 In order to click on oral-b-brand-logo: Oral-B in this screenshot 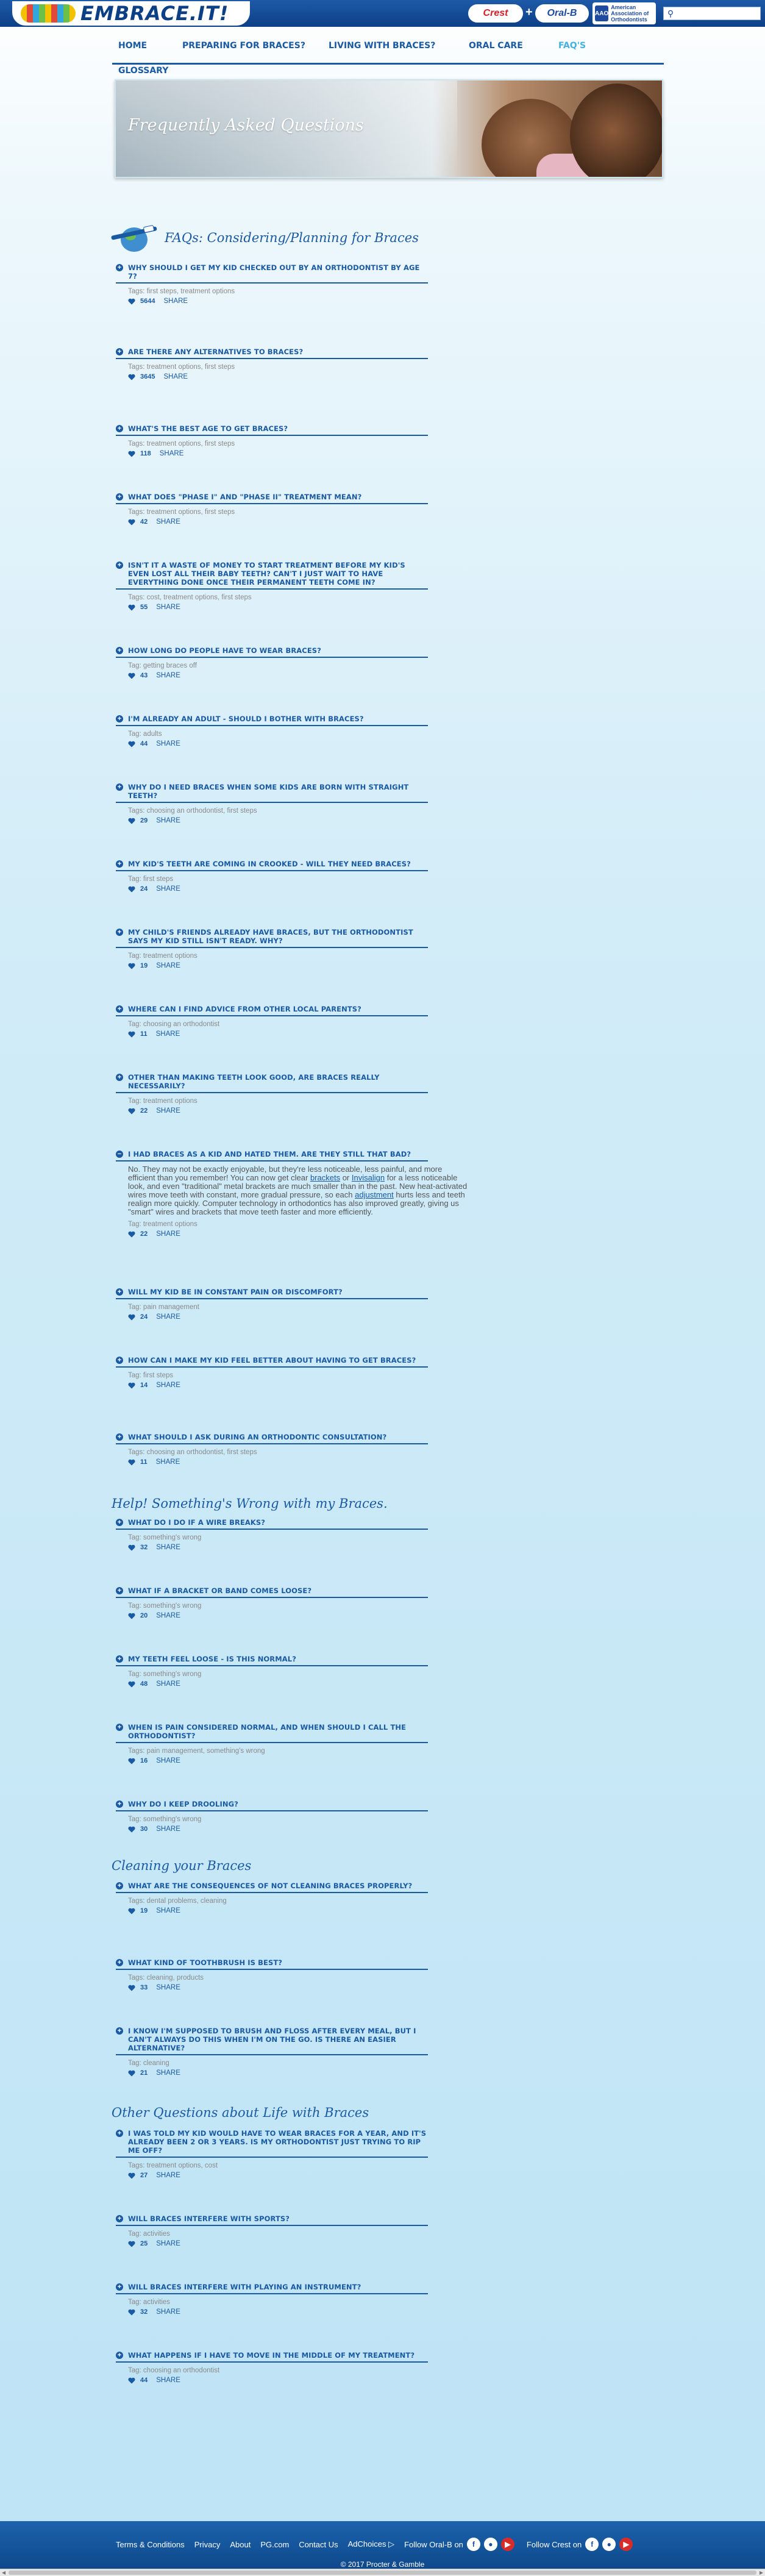, I will do `click(562, 14)`.